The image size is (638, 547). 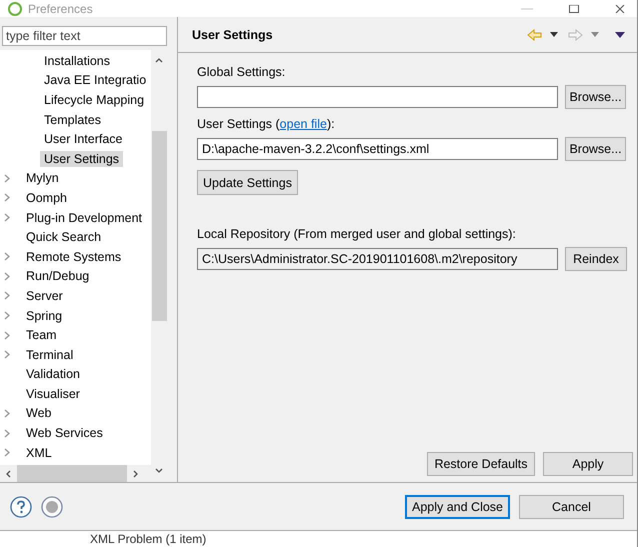 I want to click on field-label: User Settings (open file):, so click(x=266, y=124).